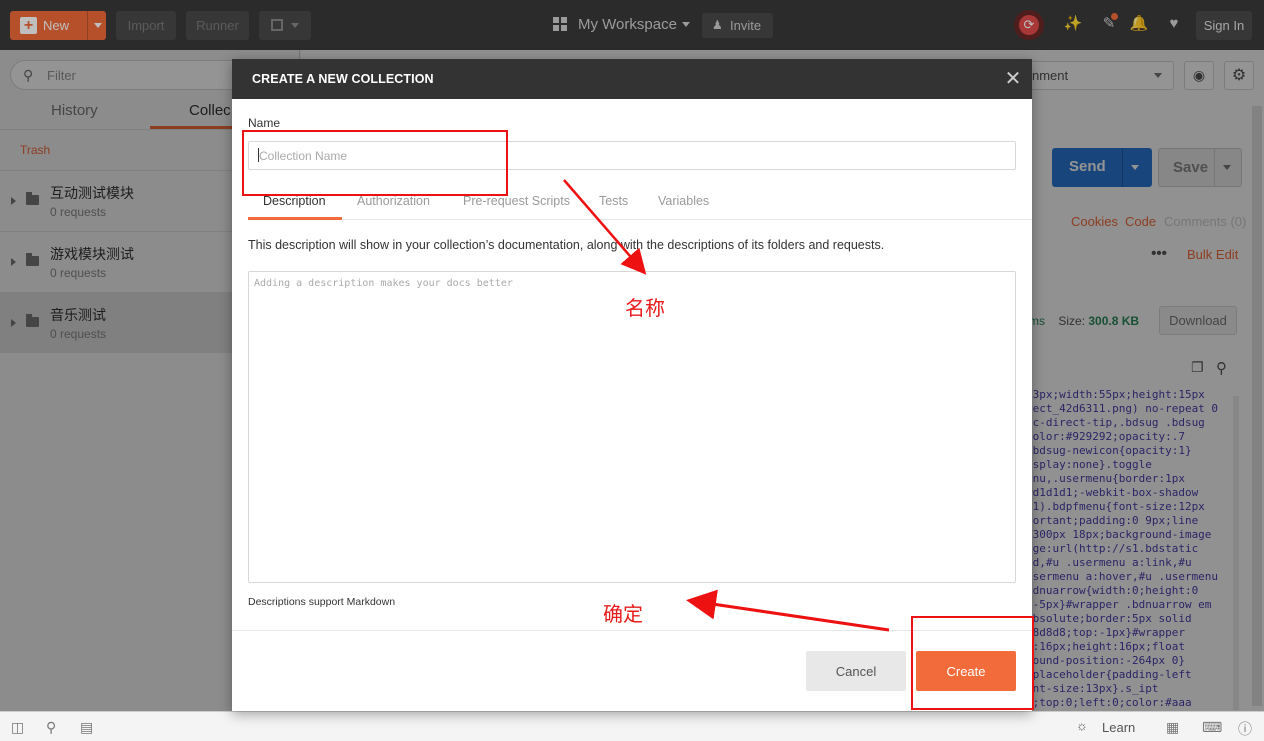 This screenshot has height=741, width=1264. What do you see at coordinates (632, 726) in the screenshot?
I see `status-bar: ◫ ⚲ ▤ ☼ Learn ▦ ⌨ ⓘ` at bounding box center [632, 726].